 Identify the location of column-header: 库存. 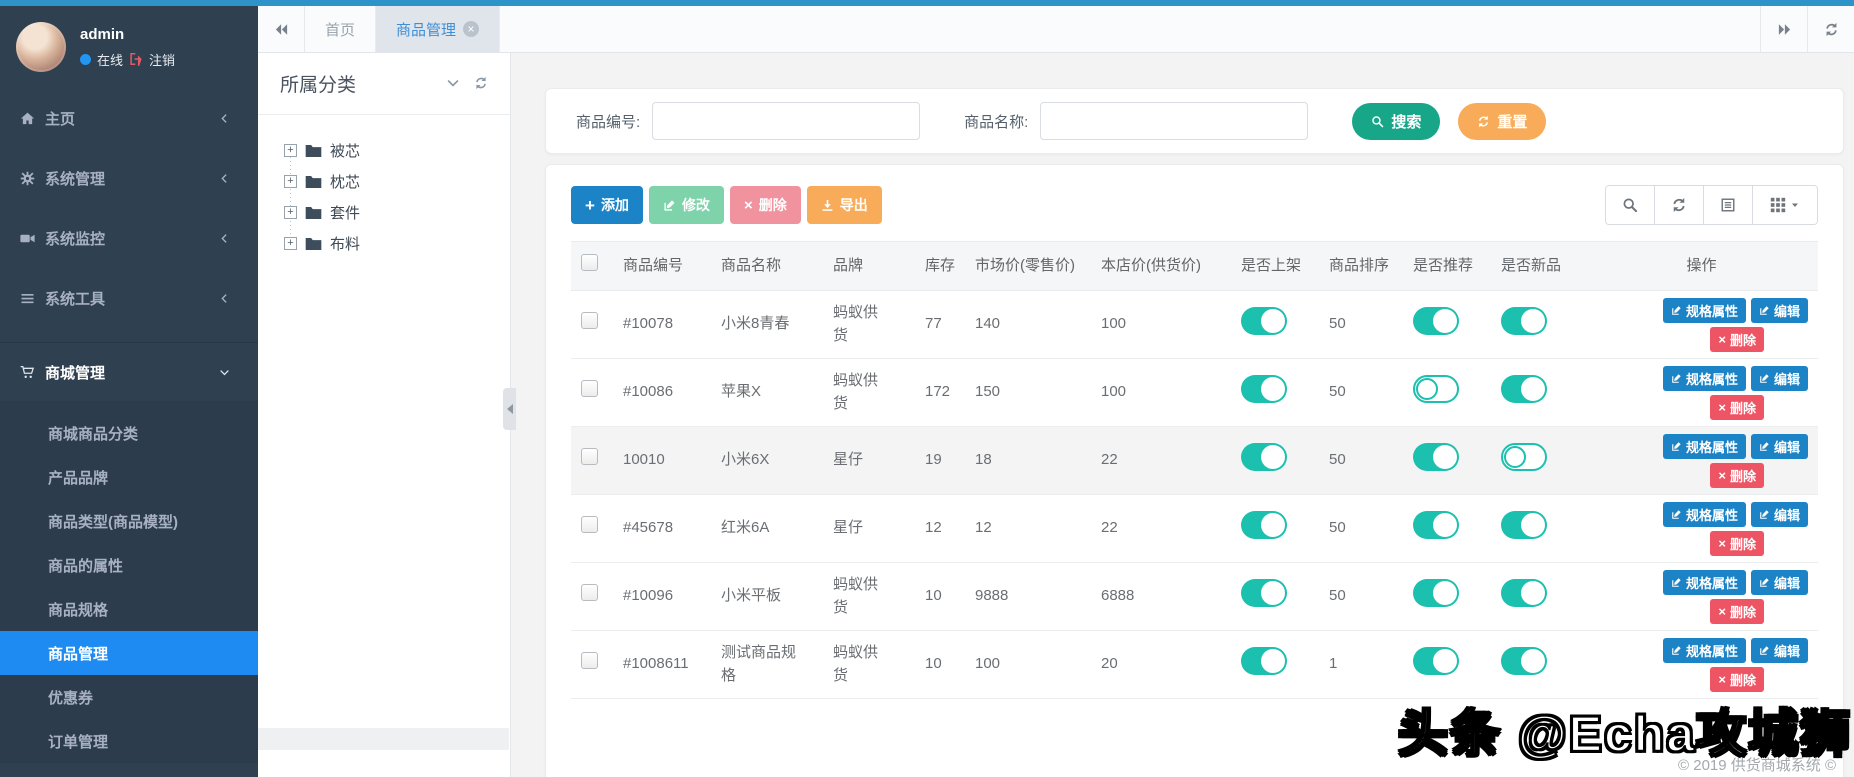
(950, 266).